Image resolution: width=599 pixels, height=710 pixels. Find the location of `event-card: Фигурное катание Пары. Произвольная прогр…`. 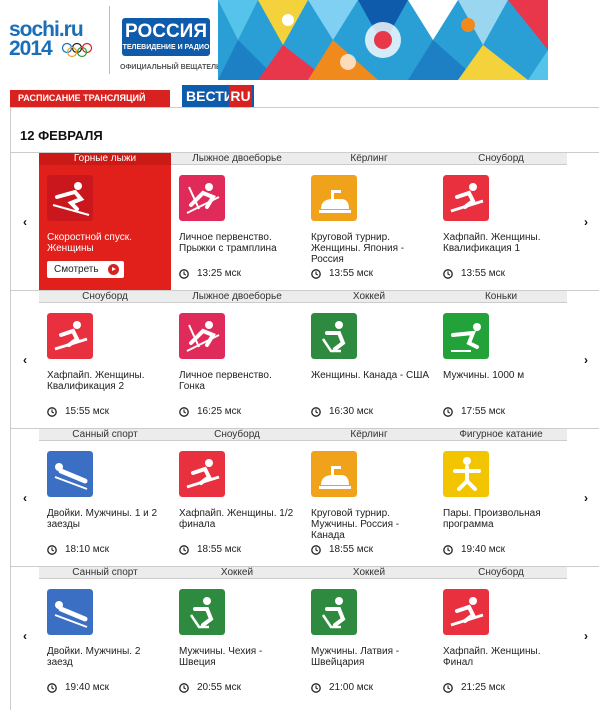

event-card: Фигурное катание Пары. Произвольная прогр… is located at coordinates (501, 497).